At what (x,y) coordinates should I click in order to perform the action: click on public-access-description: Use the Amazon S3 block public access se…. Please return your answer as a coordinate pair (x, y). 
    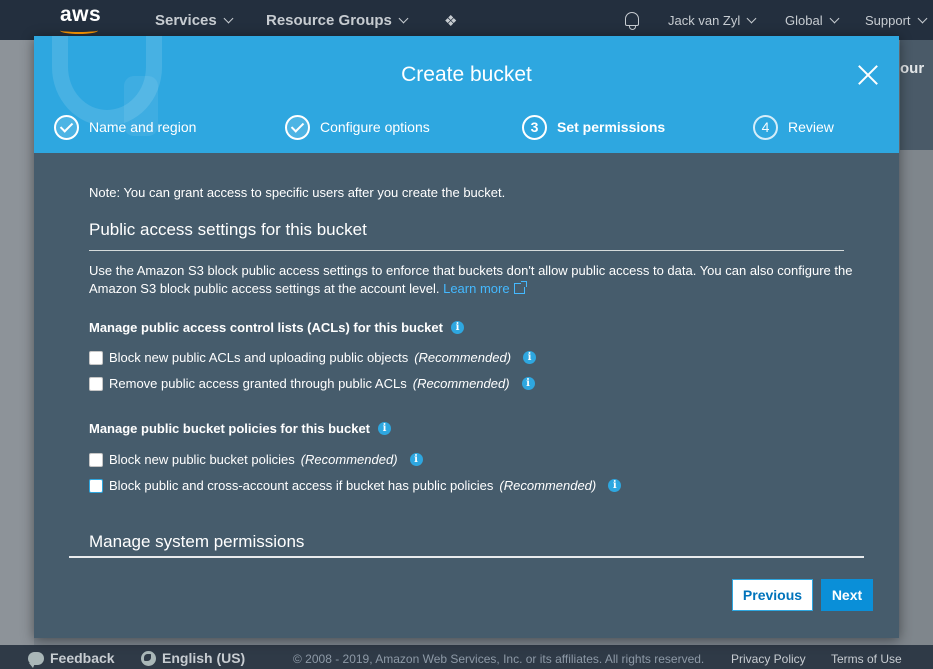
    Looking at the image, I should click on (474, 280).